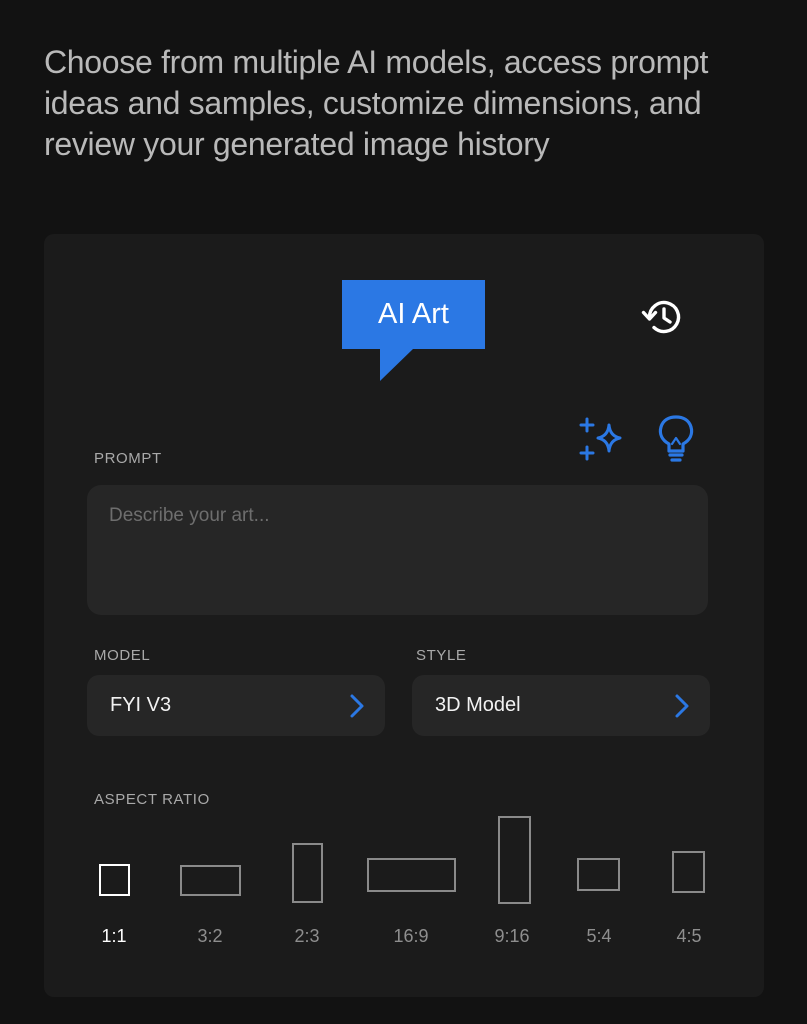  I want to click on aspect-option-label: 2:3, so click(307, 936).